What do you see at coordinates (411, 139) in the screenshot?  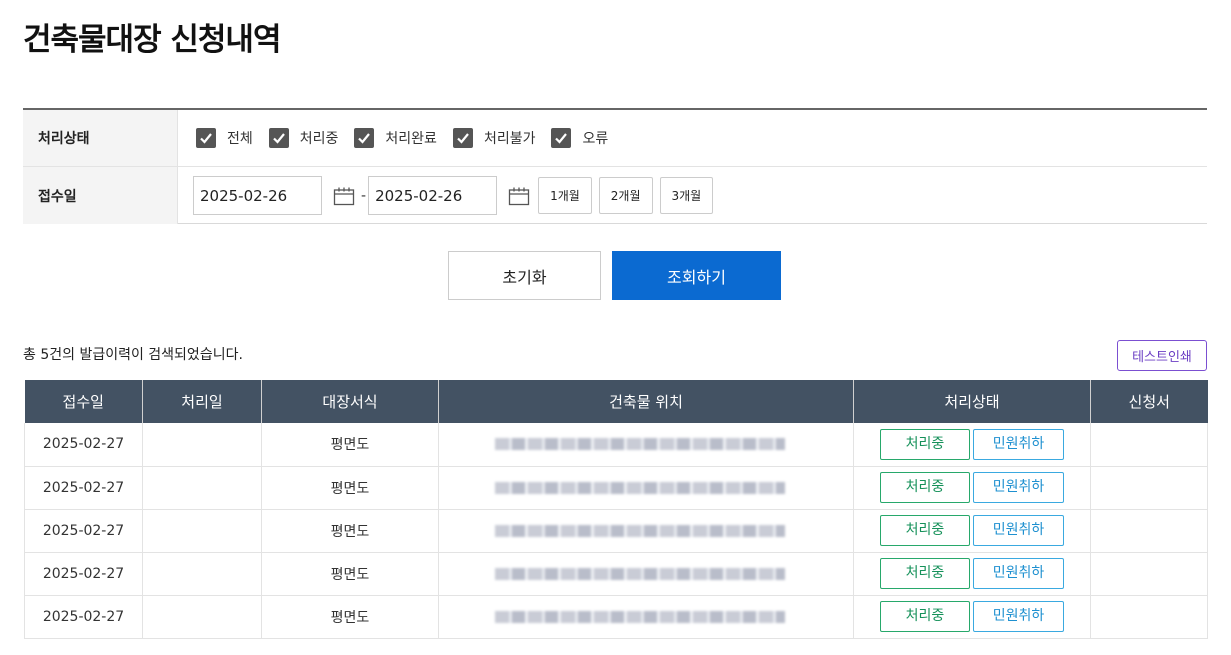 I see `checkbox-label: 처리완료` at bounding box center [411, 139].